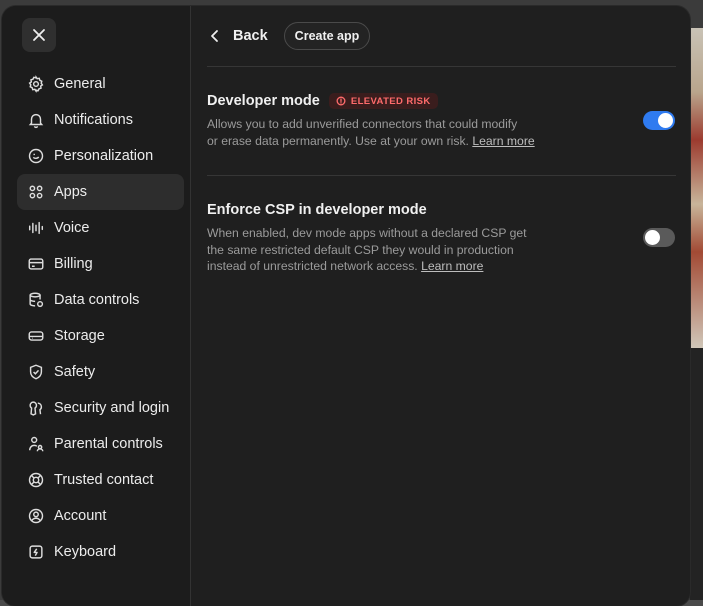  I want to click on sidebar-item-trusted-contact: Trusted contact, so click(100, 480).